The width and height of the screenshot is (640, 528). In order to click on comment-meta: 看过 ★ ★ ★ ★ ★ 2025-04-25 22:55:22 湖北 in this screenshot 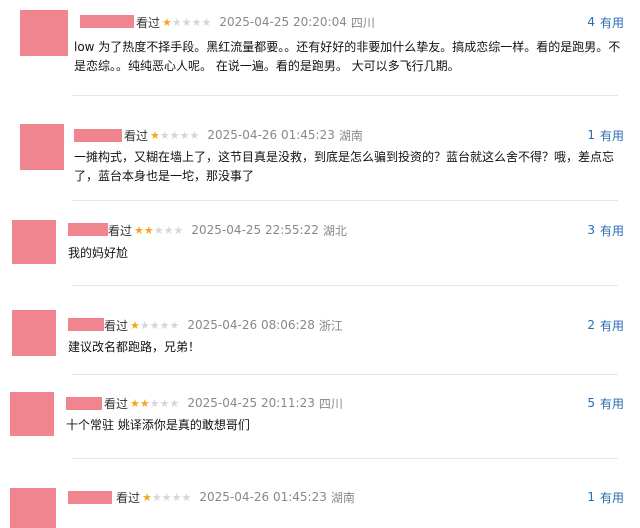, I will do `click(227, 230)`.